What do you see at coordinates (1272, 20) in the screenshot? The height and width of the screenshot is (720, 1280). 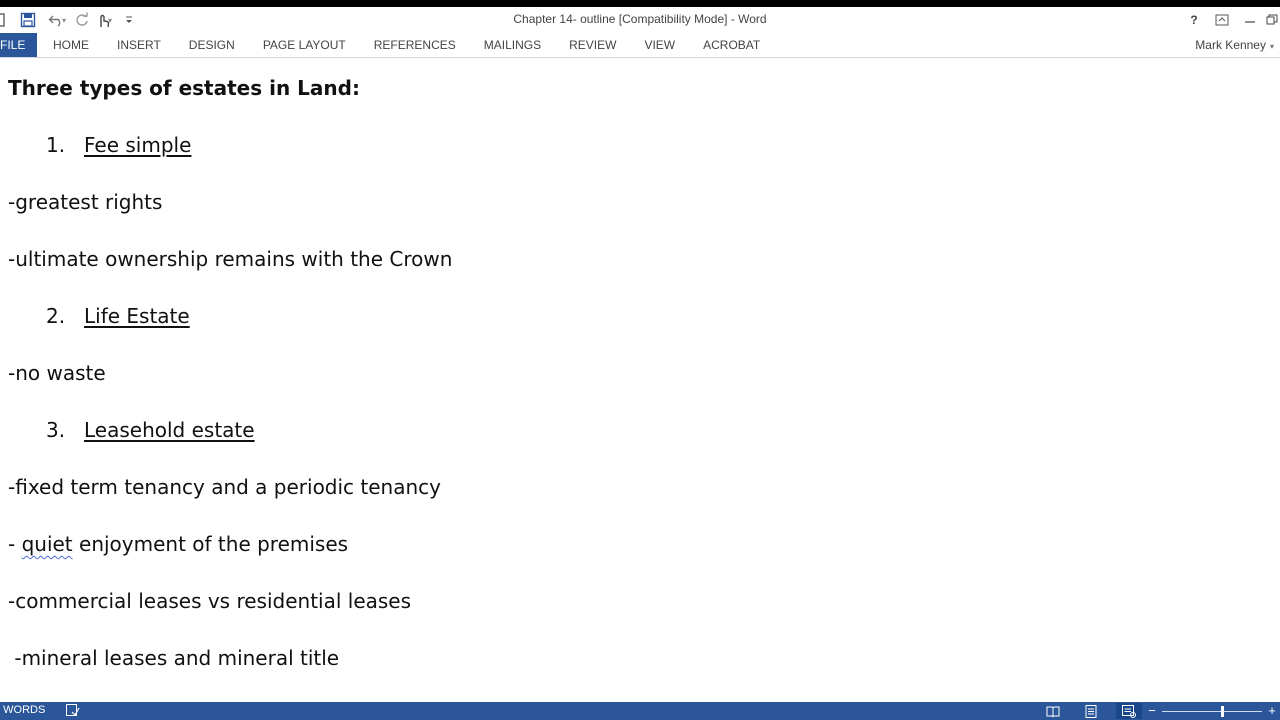 I see `restore-icon` at bounding box center [1272, 20].